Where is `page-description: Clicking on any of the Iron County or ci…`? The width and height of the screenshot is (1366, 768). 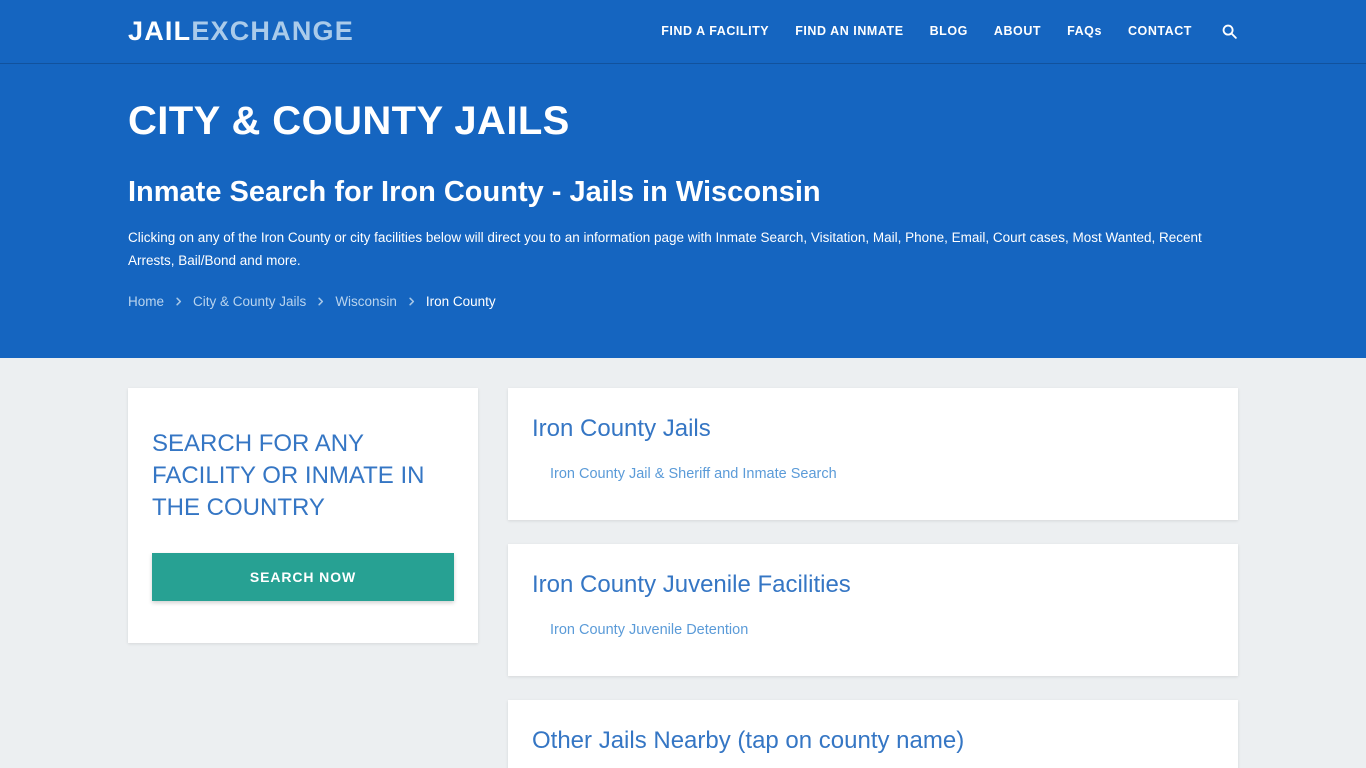 page-description: Clicking on any of the Iron County or ci… is located at coordinates (665, 249).